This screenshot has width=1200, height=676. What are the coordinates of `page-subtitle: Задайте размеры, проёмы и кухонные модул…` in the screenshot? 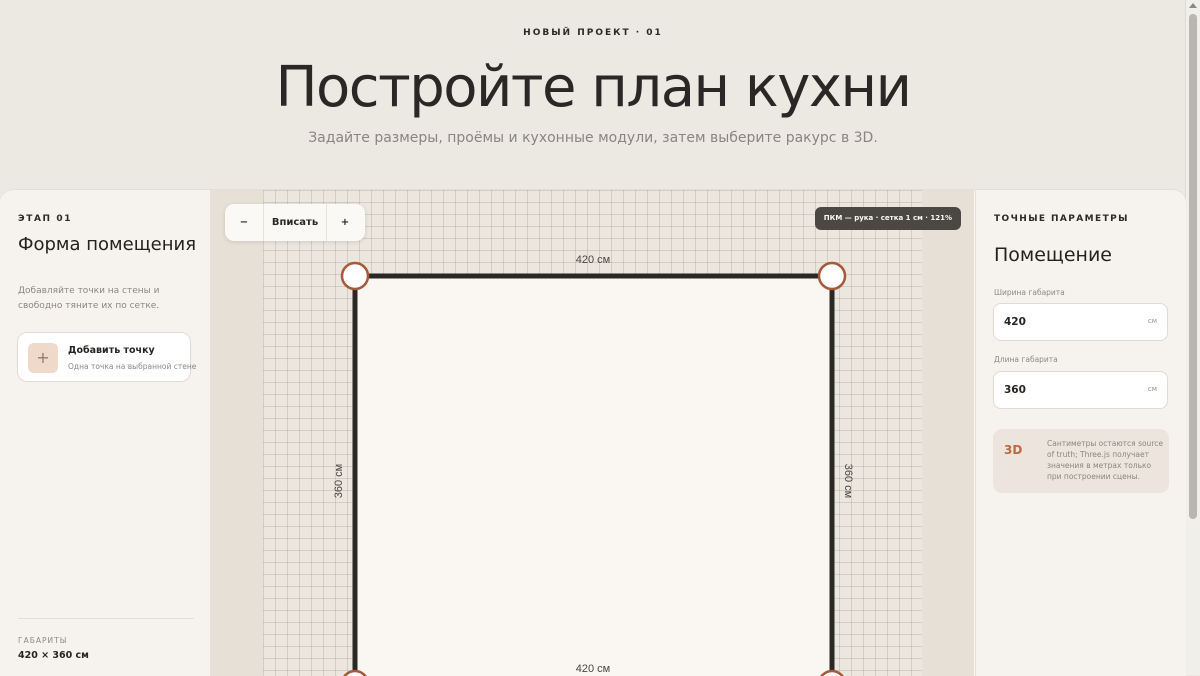 It's located at (593, 138).